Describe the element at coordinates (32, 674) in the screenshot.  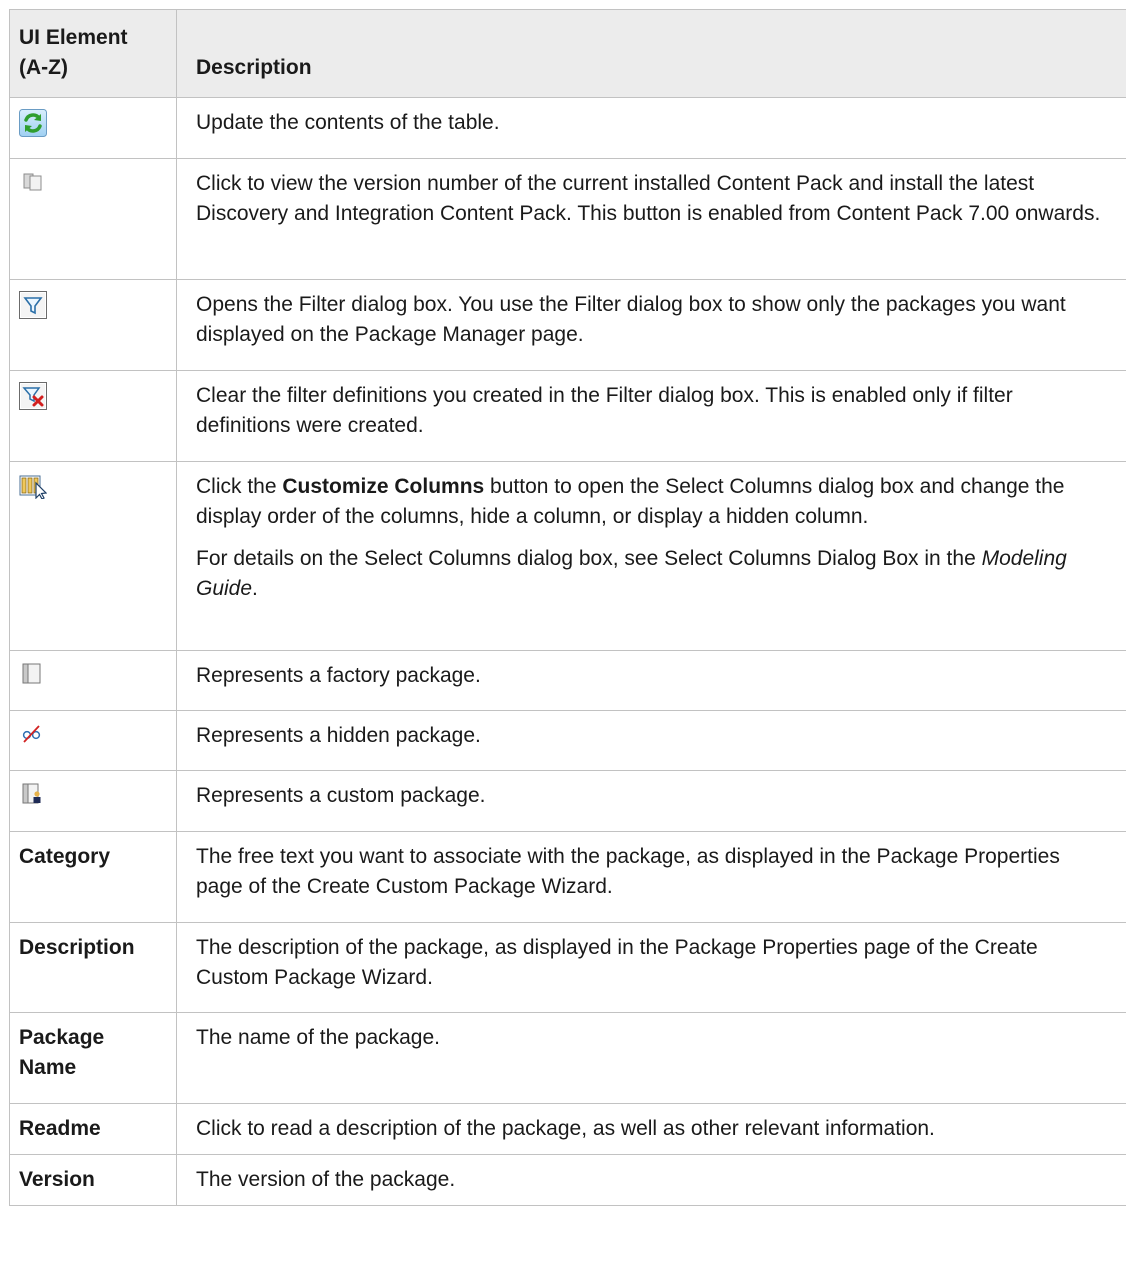
I see `factory-package-icon` at that location.